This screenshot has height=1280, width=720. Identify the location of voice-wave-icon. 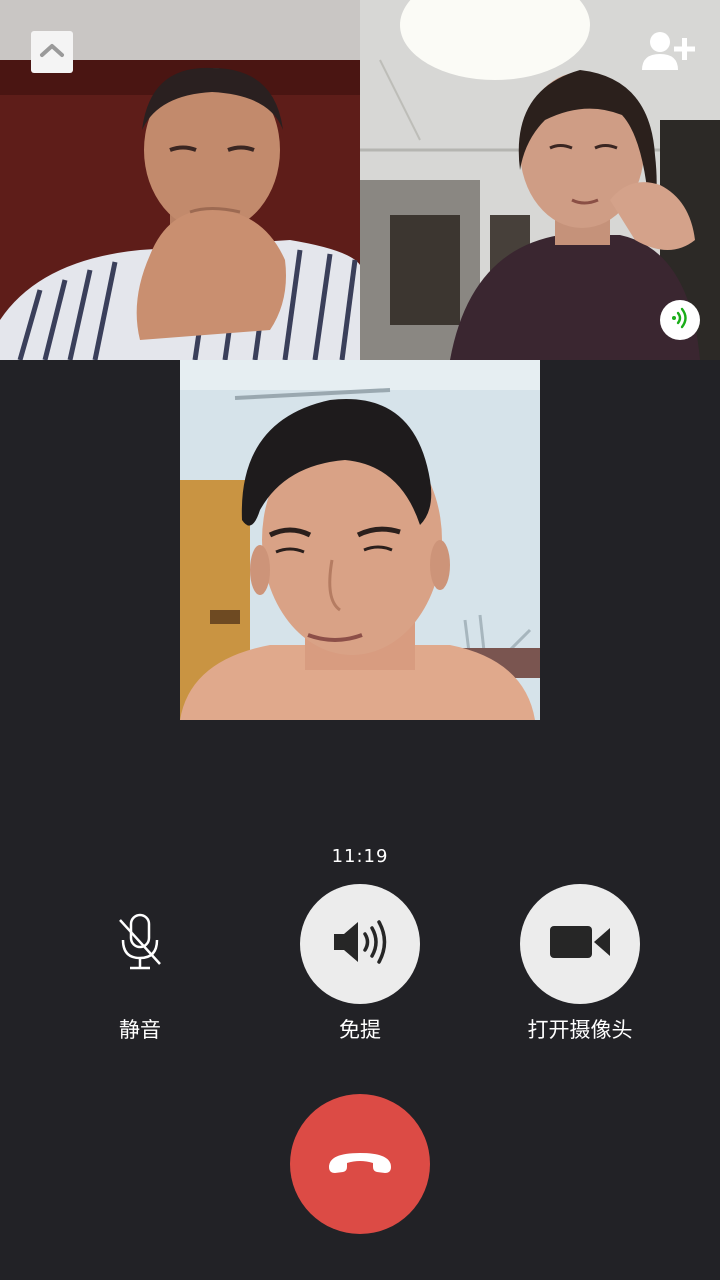
(680, 320).